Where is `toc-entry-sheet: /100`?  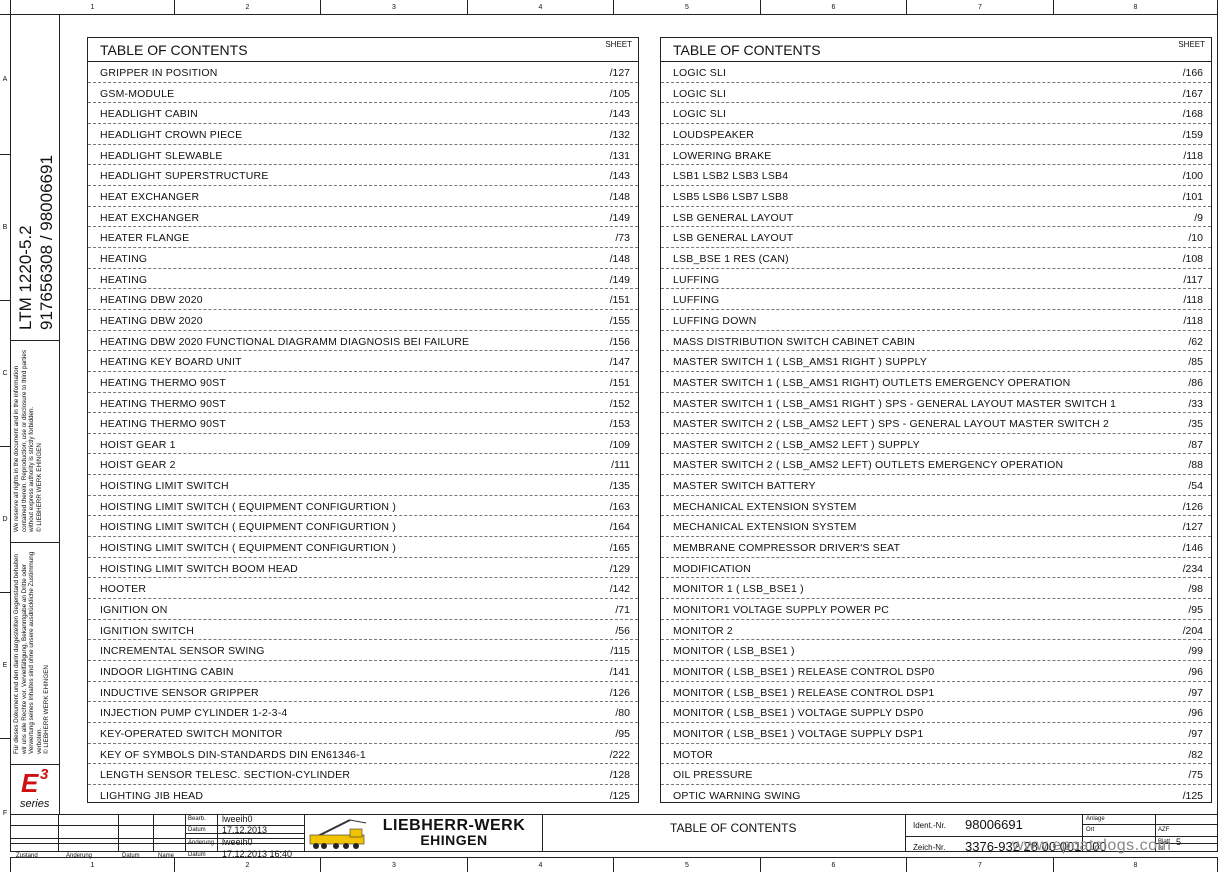 toc-entry-sheet: /100 is located at coordinates (1192, 176).